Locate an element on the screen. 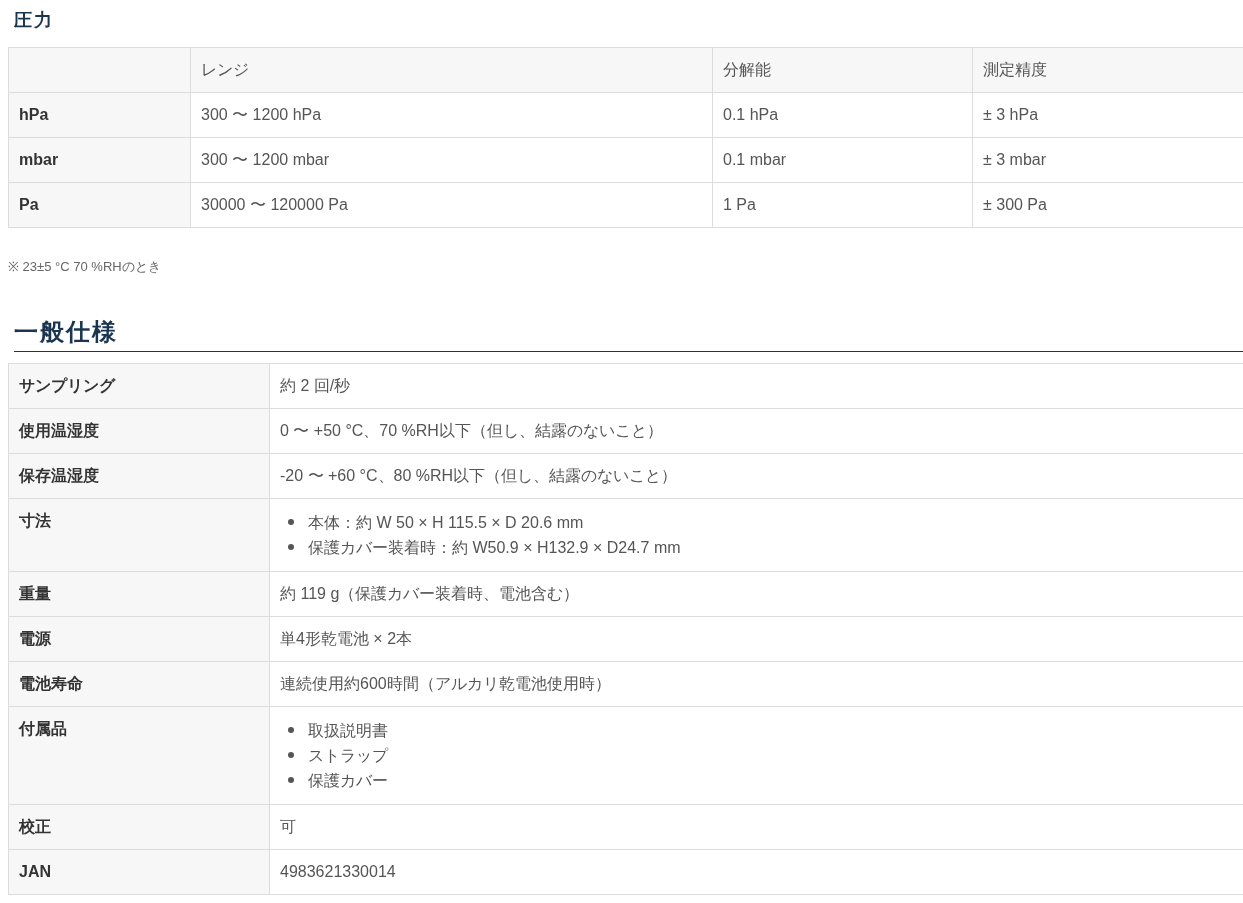 The height and width of the screenshot is (903, 1243). row-header: 寸法 is located at coordinates (139, 534).